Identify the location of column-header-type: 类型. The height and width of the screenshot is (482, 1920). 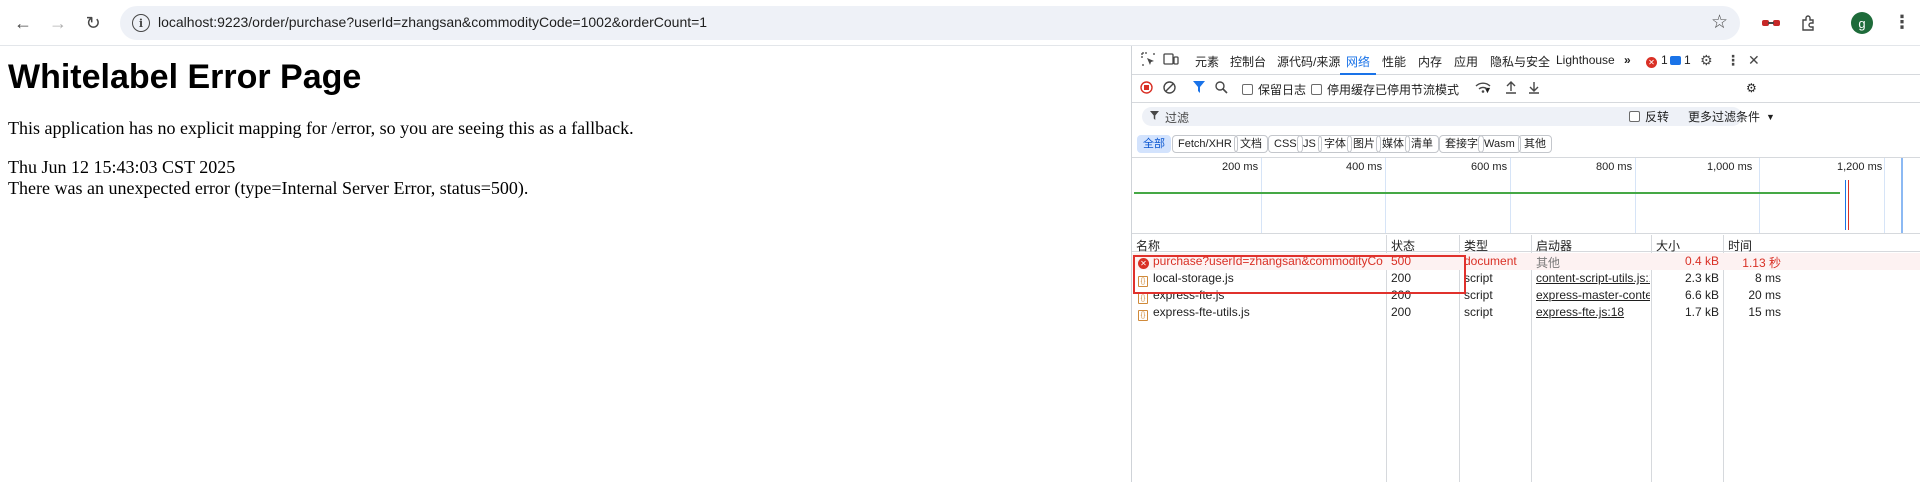
(1476, 245).